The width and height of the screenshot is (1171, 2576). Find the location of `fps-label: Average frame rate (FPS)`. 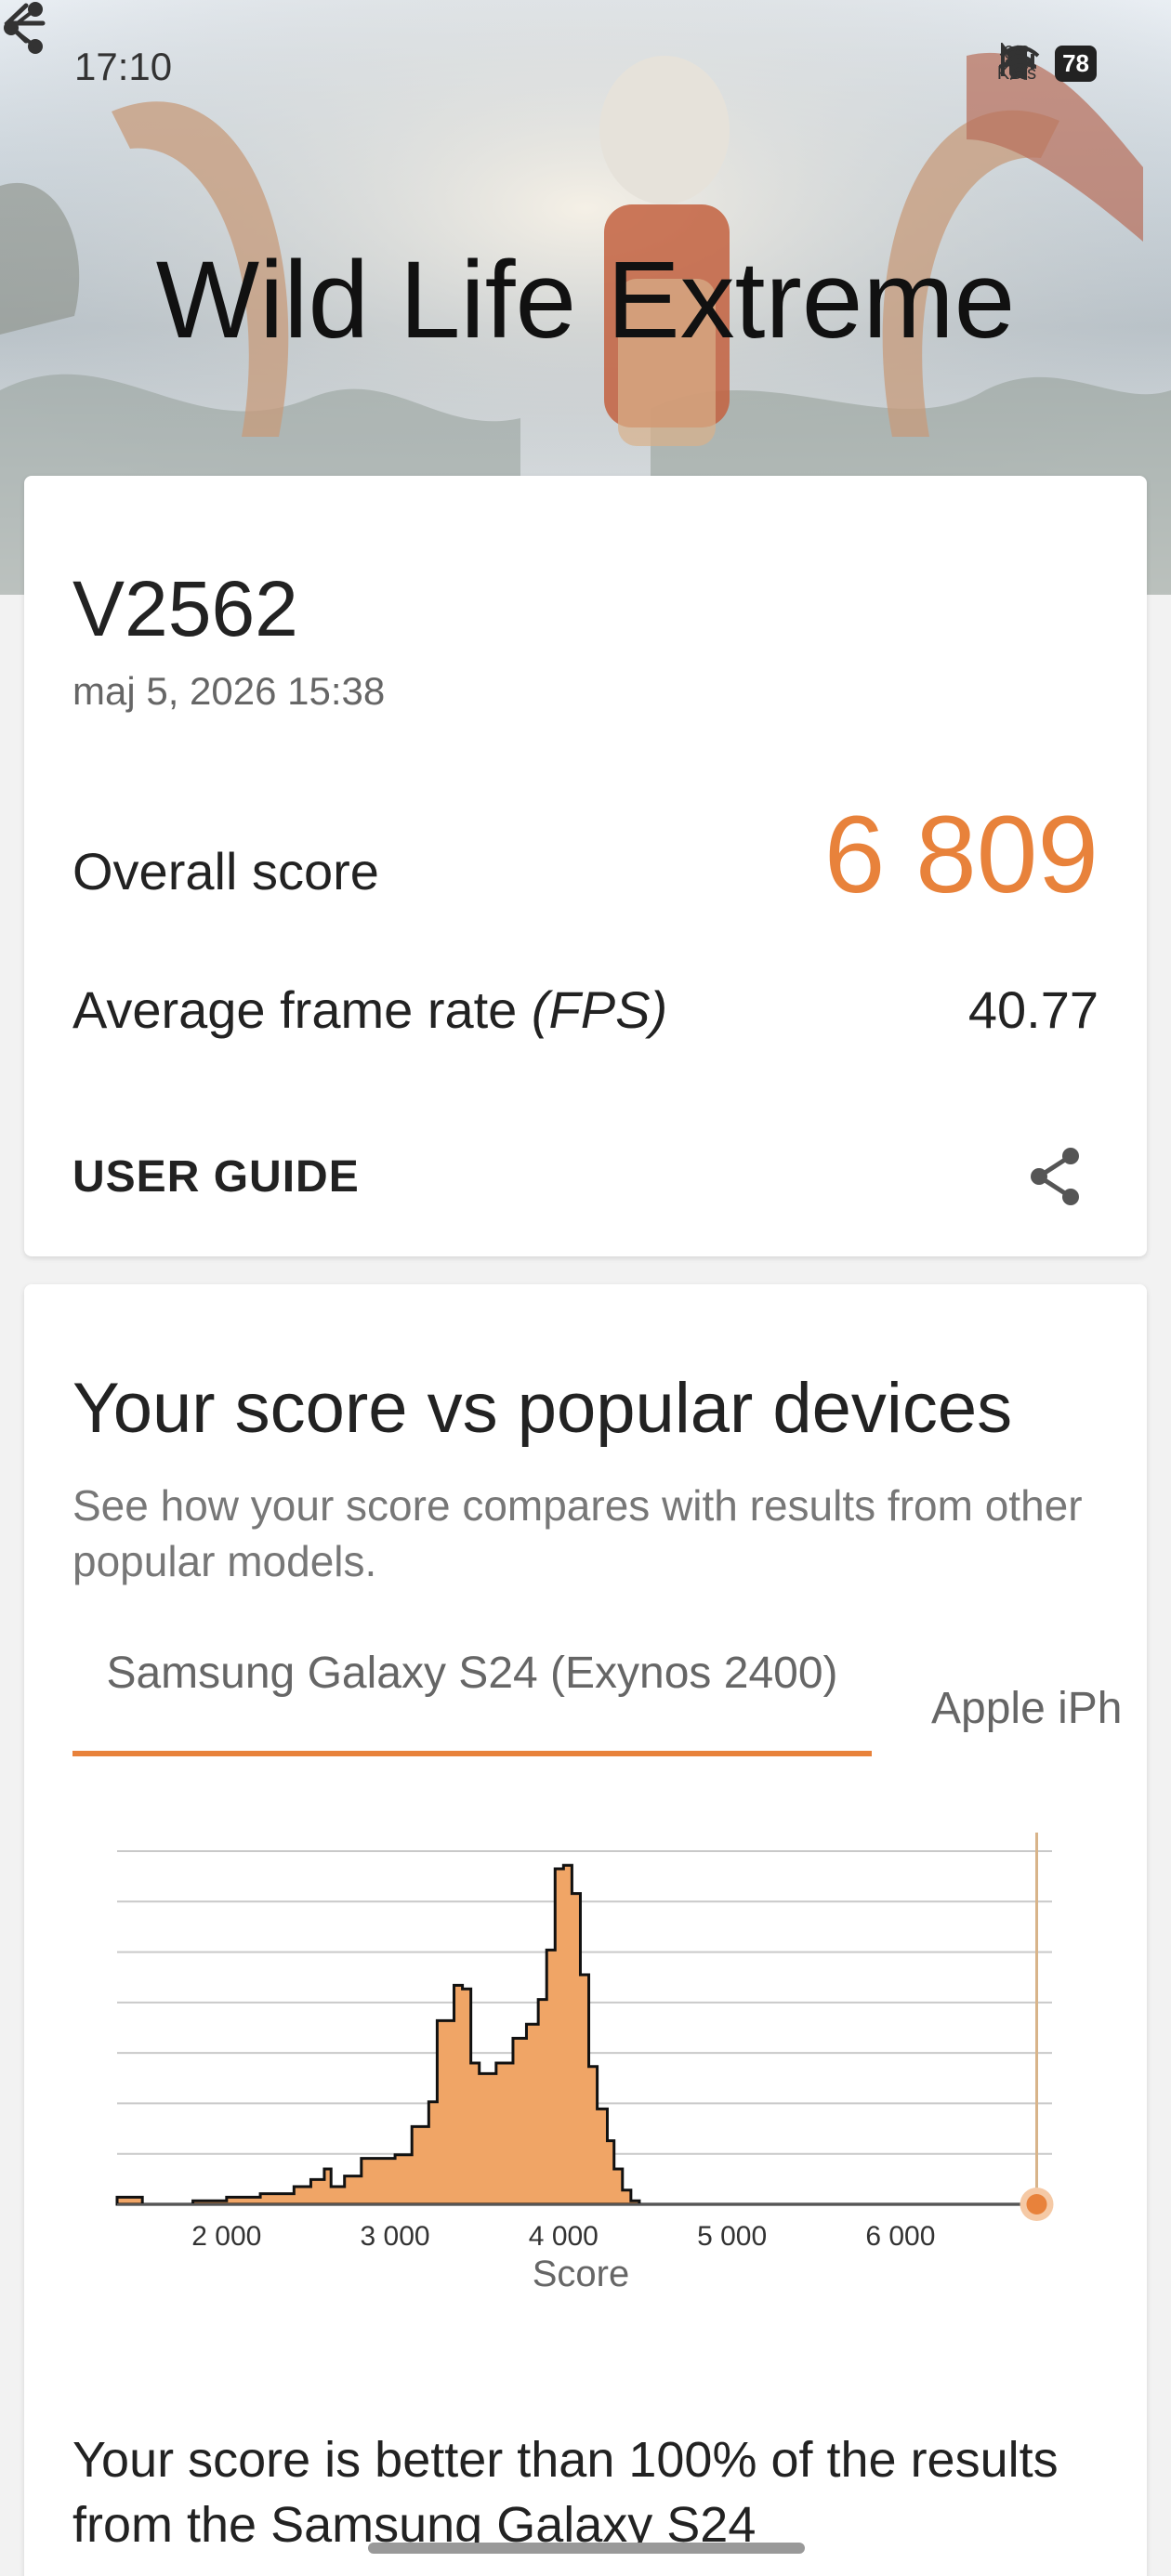

fps-label: Average frame rate (FPS) is located at coordinates (370, 1009).